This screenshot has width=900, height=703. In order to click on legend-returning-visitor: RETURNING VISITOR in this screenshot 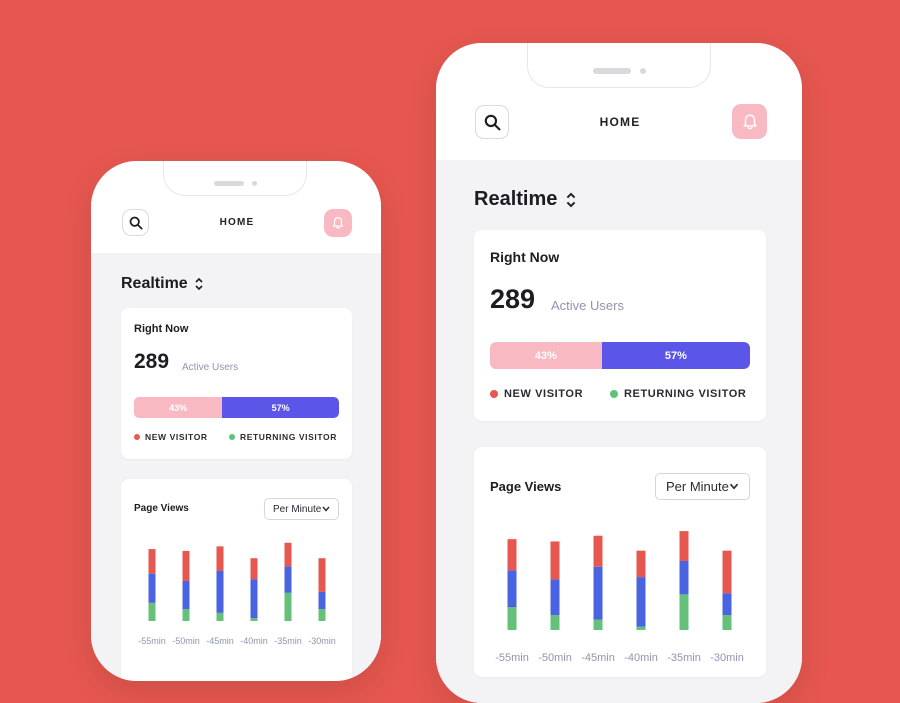, I will do `click(283, 437)`.